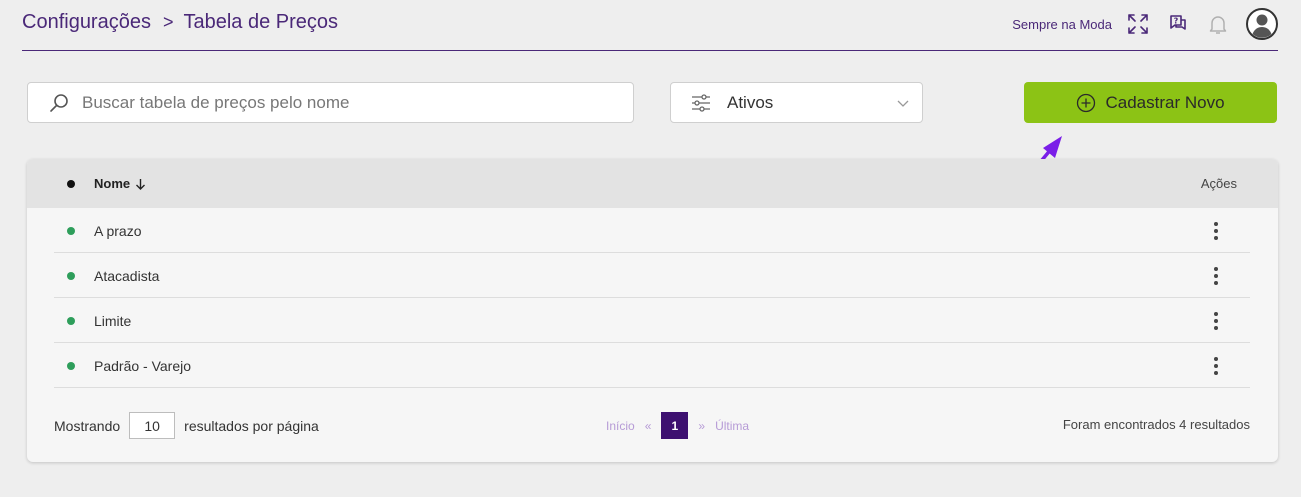 The height and width of the screenshot is (497, 1301). I want to click on pager-first-link: Início, so click(620, 426).